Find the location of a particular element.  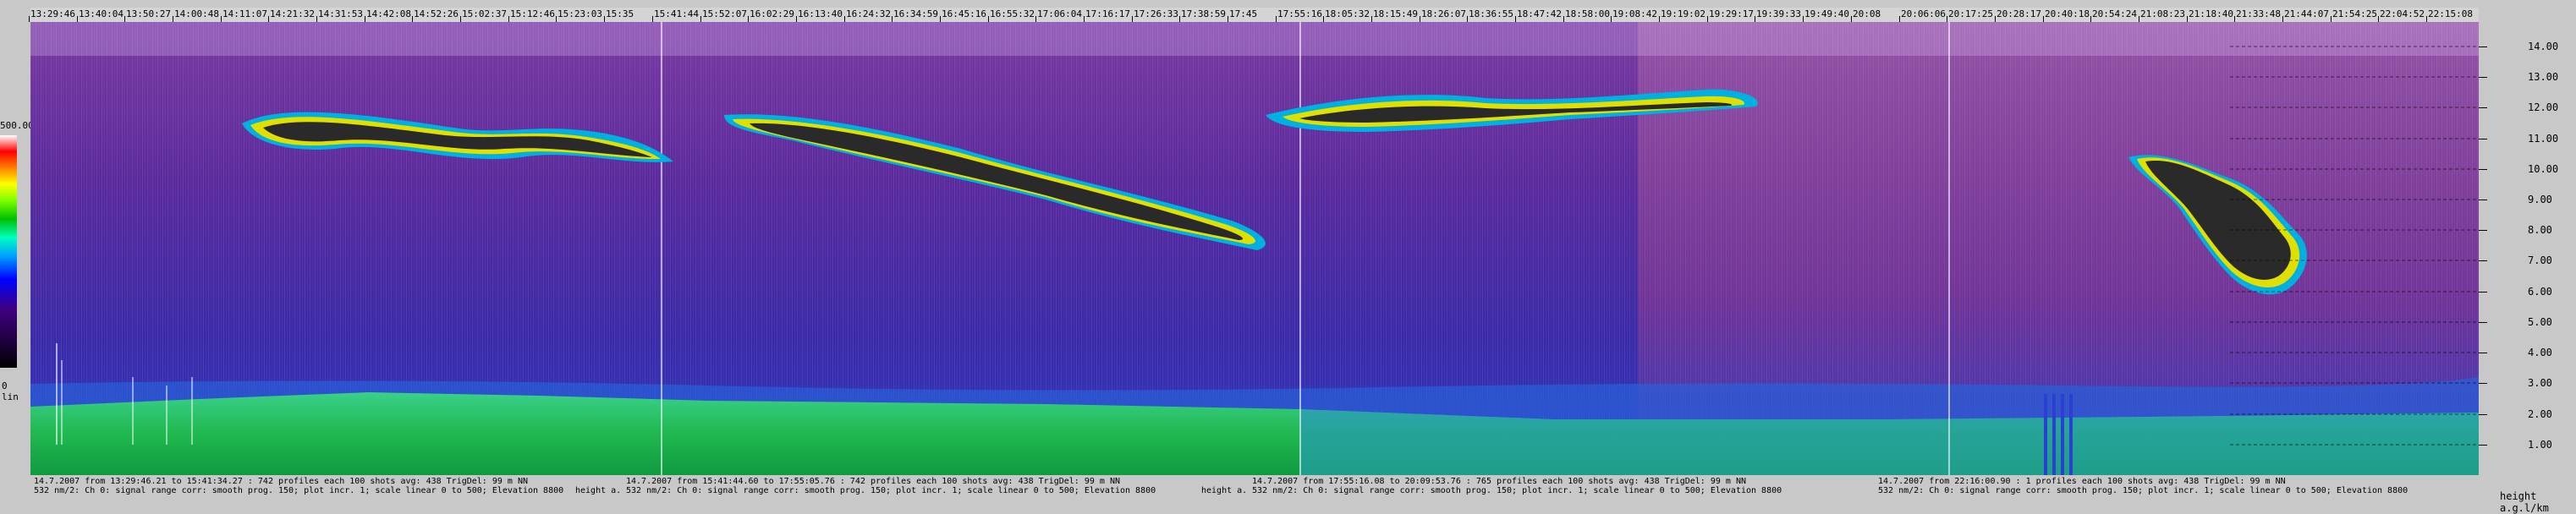

time-tick-label: 18:15:49 is located at coordinates (1395, 13).